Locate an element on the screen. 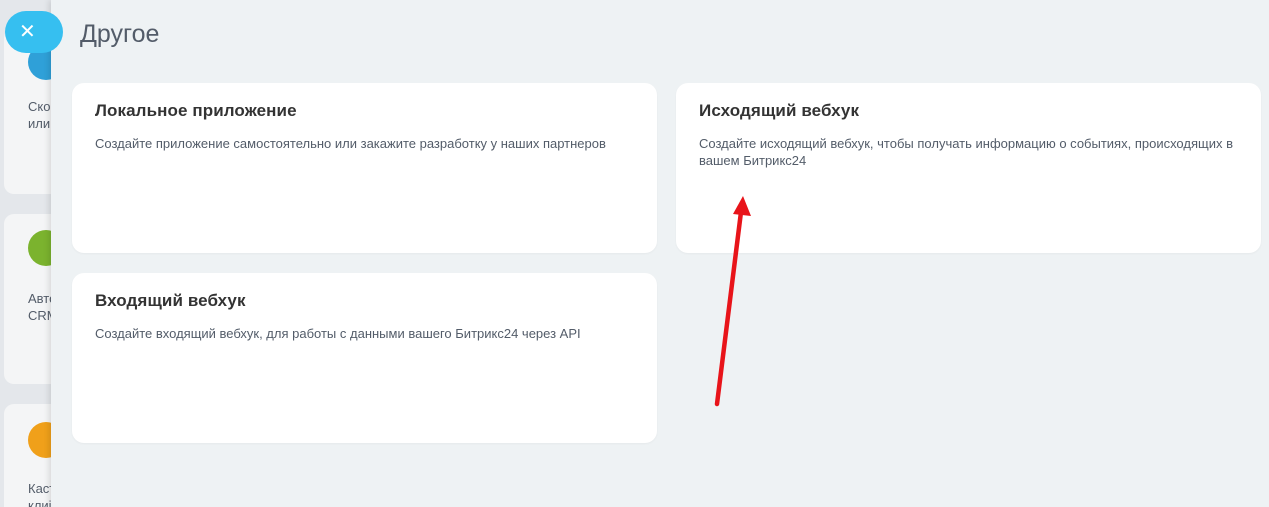 Image resolution: width=1269 pixels, height=507 pixels. close-icon: ✕ is located at coordinates (27, 32).